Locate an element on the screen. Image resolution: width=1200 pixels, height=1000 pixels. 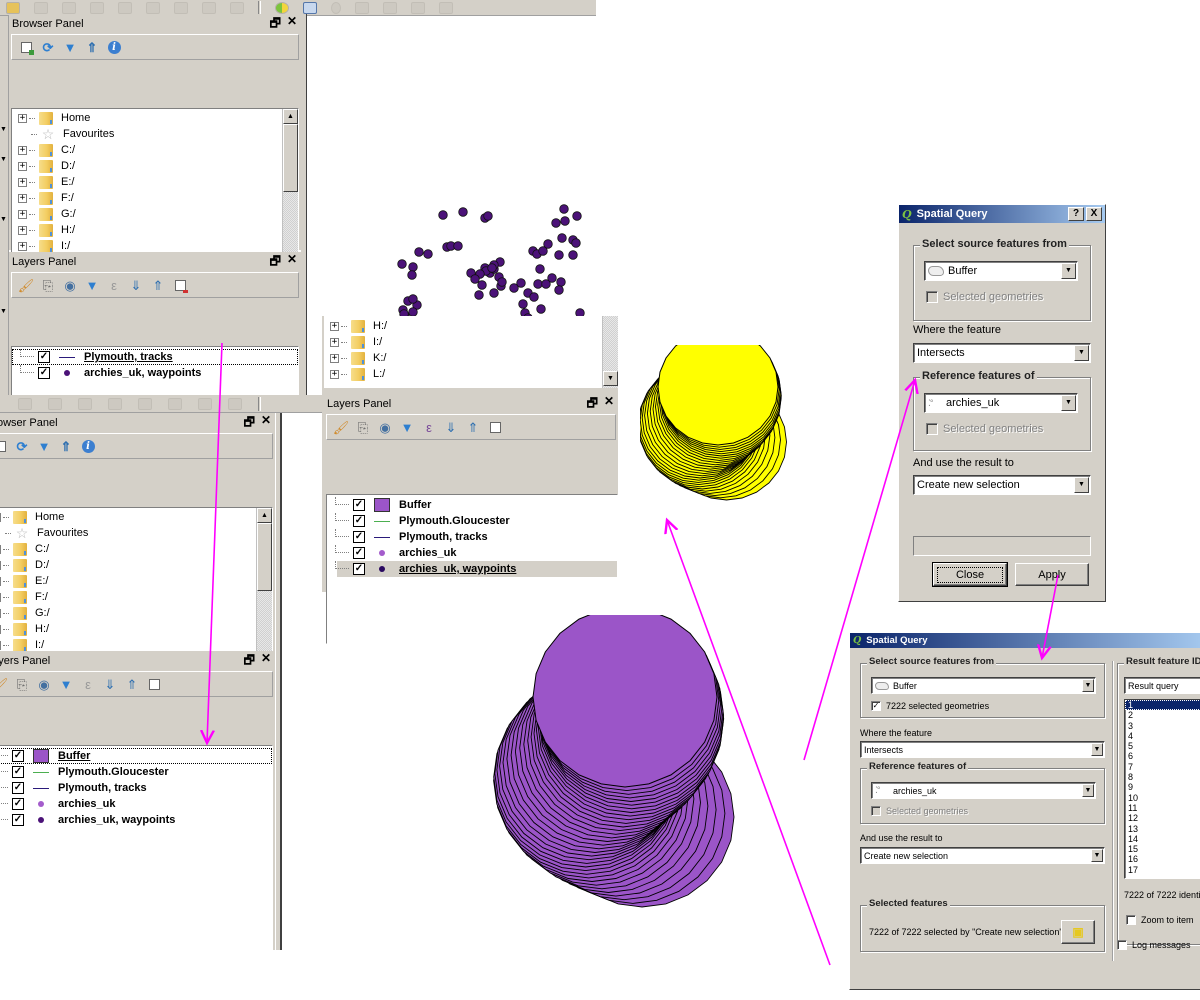
result-id-item: 5 is located at coordinates (1162, 746).